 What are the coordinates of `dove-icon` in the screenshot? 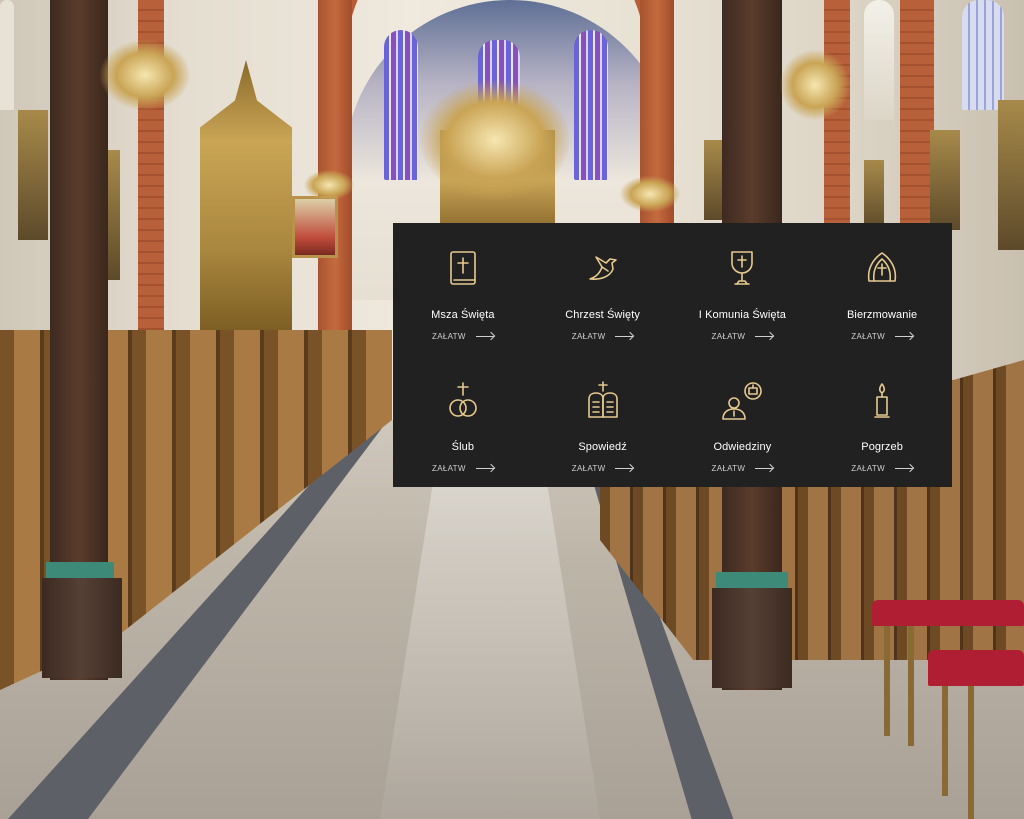 It's located at (602, 268).